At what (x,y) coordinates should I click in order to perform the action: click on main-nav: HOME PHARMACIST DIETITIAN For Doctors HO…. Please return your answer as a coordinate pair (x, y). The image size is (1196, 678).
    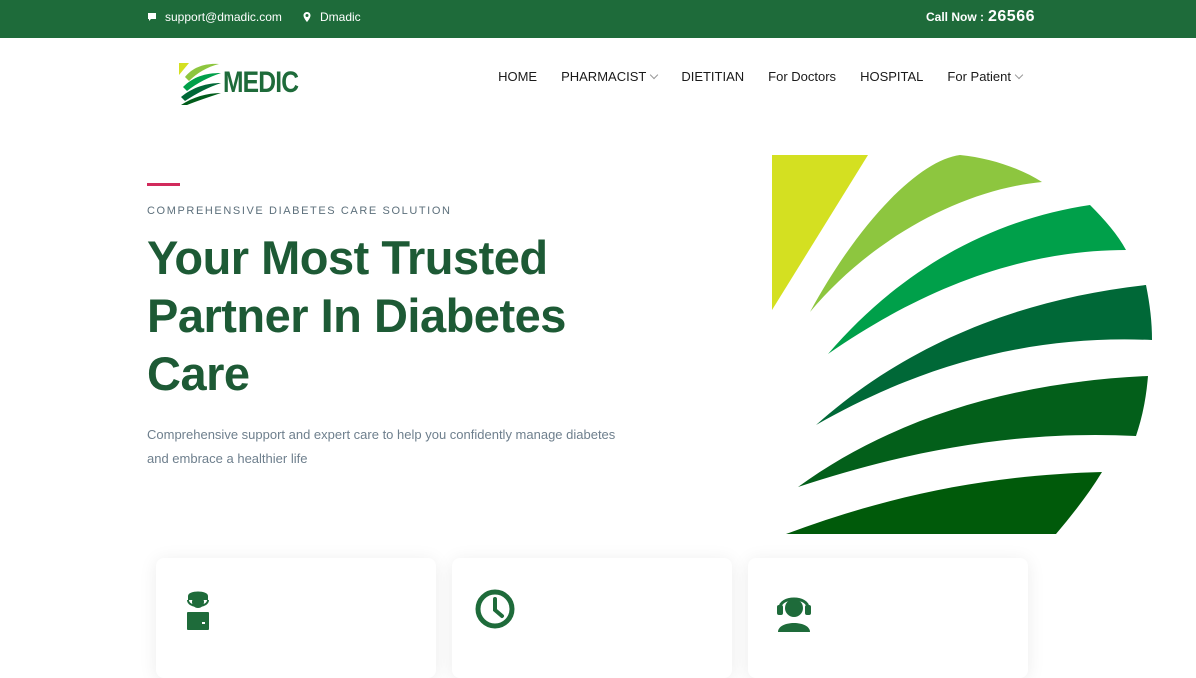
    Looking at the image, I should click on (761, 76).